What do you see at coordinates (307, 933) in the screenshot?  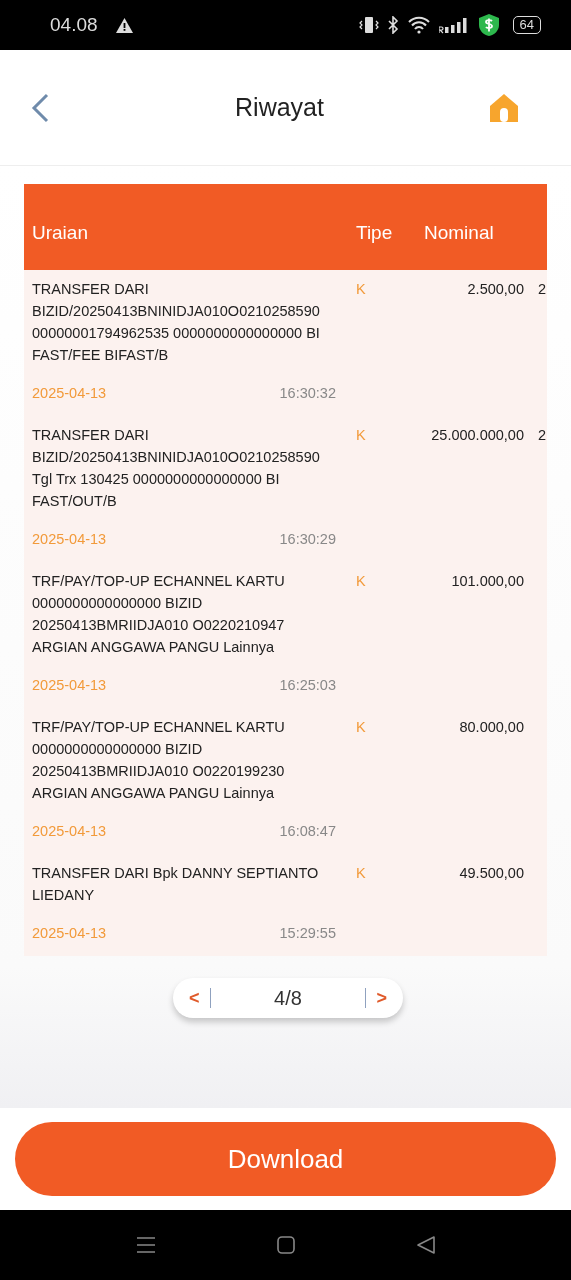 I see `transaction-time: 15:29:55` at bounding box center [307, 933].